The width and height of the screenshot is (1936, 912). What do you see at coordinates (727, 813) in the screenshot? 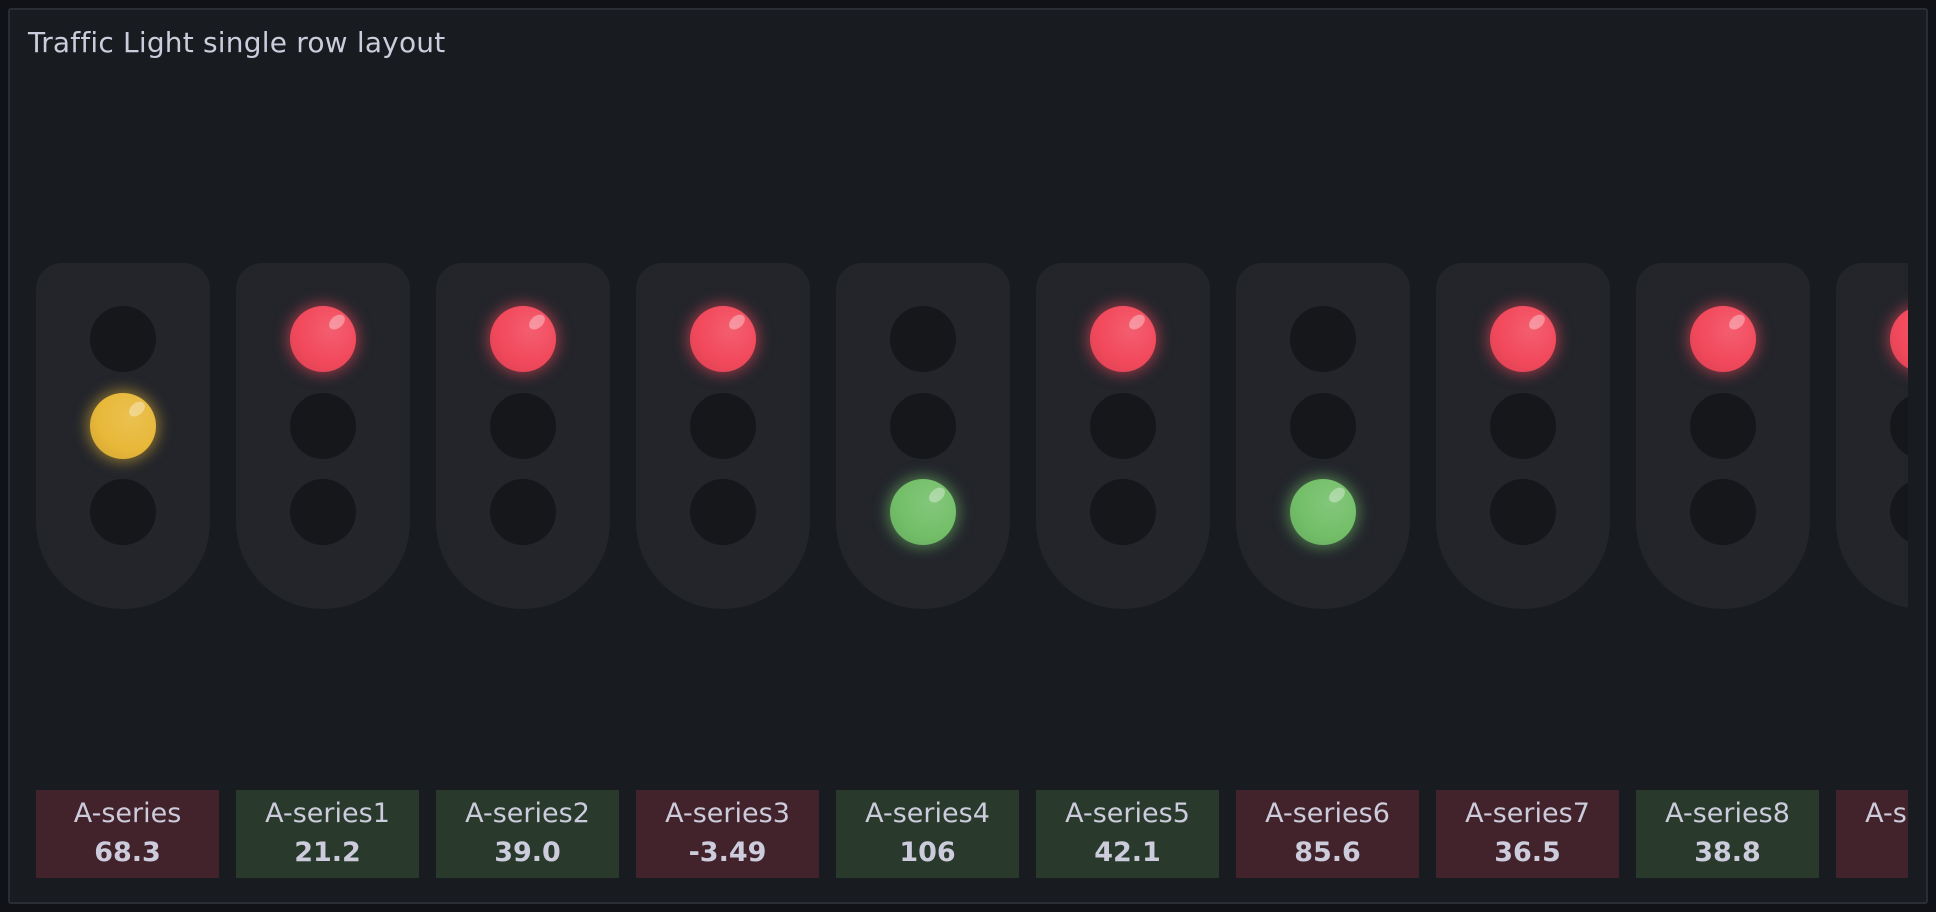
I see `series-name: A-series3` at bounding box center [727, 813].